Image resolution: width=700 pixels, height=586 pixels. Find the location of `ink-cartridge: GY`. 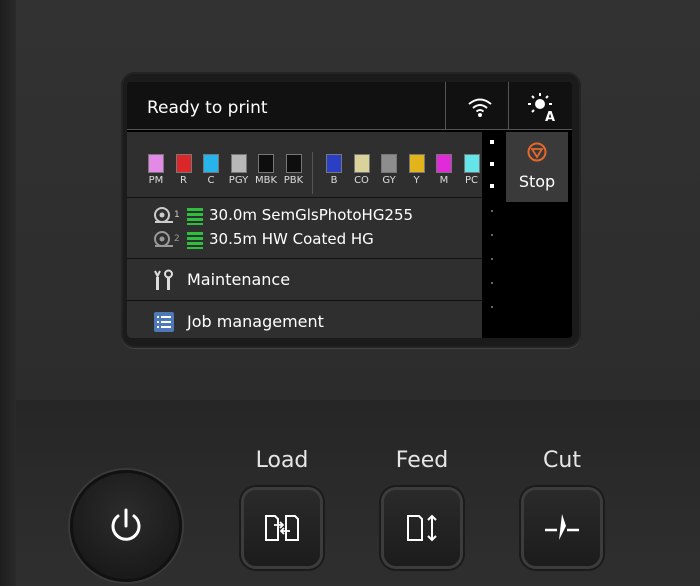

ink-cartridge: GY is located at coordinates (389, 170).